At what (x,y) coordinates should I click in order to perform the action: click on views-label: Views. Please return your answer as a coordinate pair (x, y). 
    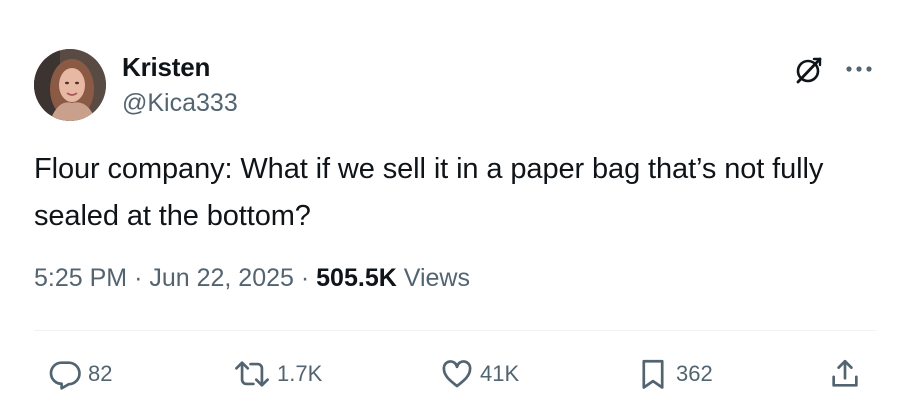
    Looking at the image, I should click on (436, 278).